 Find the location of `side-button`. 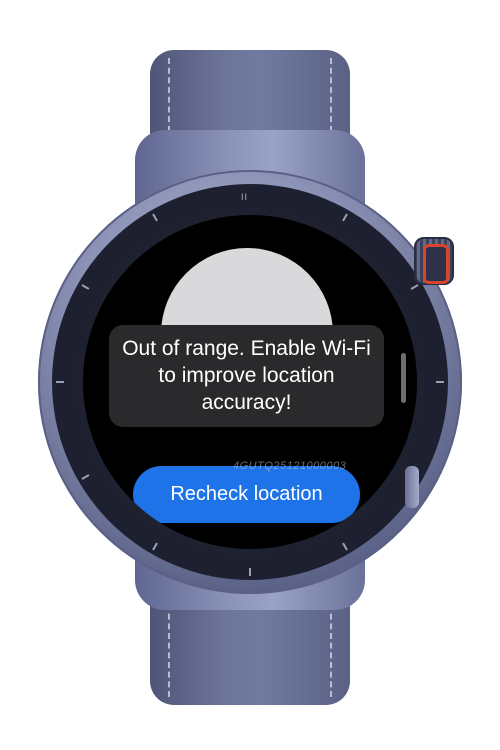

side-button is located at coordinates (412, 487).